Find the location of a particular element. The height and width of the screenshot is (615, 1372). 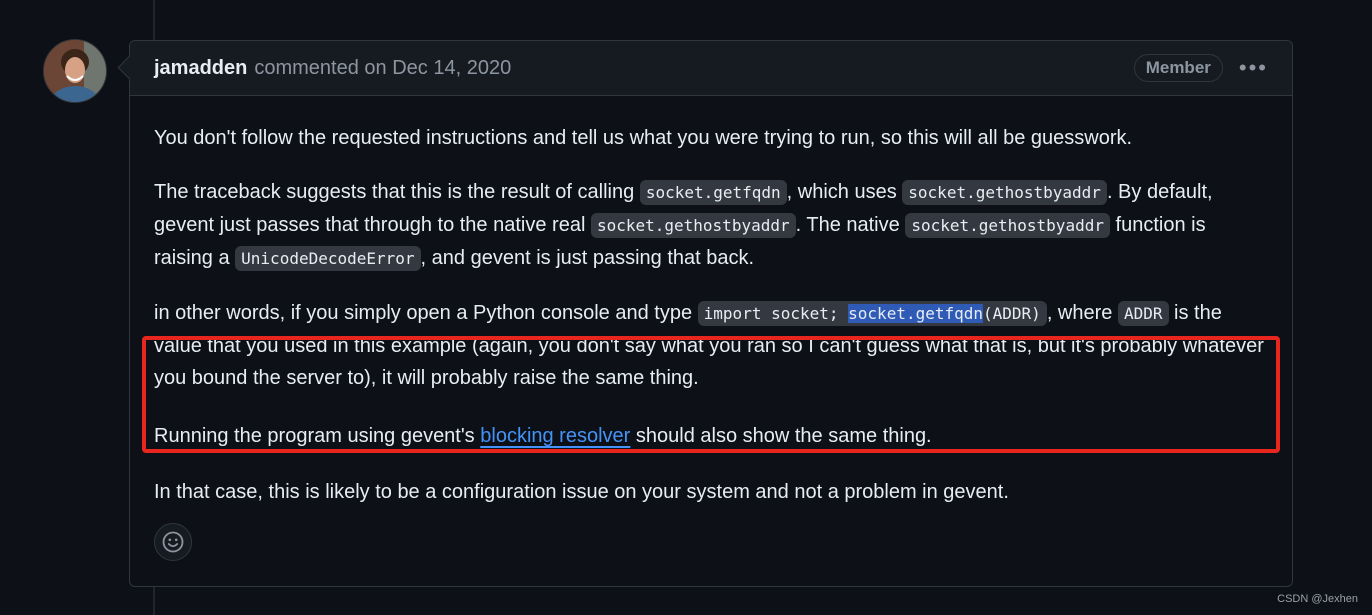

role-badge: Member is located at coordinates (1178, 68).